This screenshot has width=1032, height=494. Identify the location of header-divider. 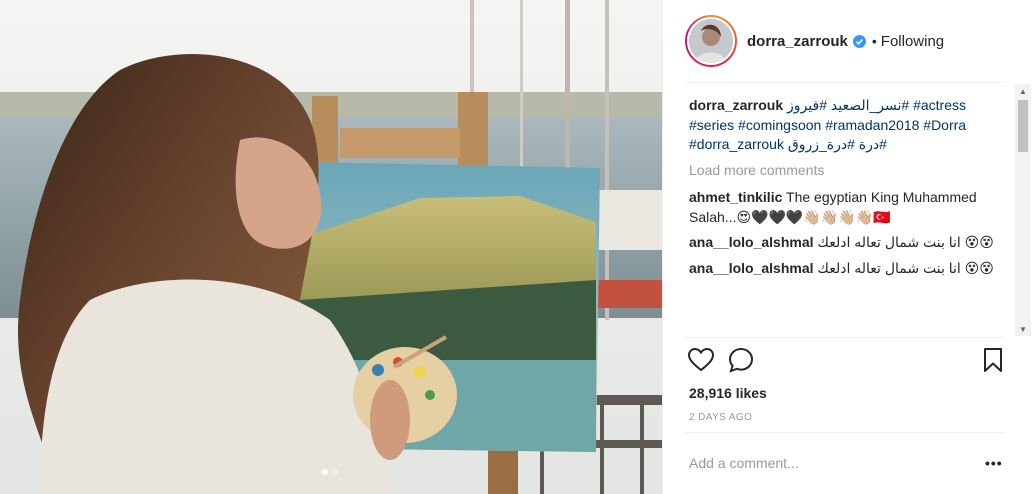
(845, 82).